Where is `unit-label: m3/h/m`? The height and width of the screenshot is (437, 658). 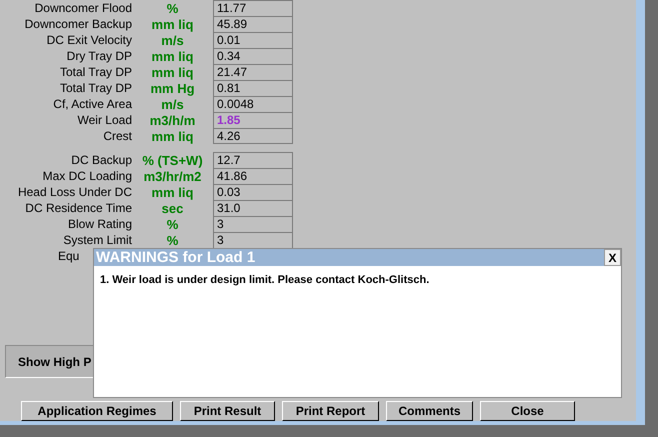 unit-label: m3/h/m is located at coordinates (172, 120).